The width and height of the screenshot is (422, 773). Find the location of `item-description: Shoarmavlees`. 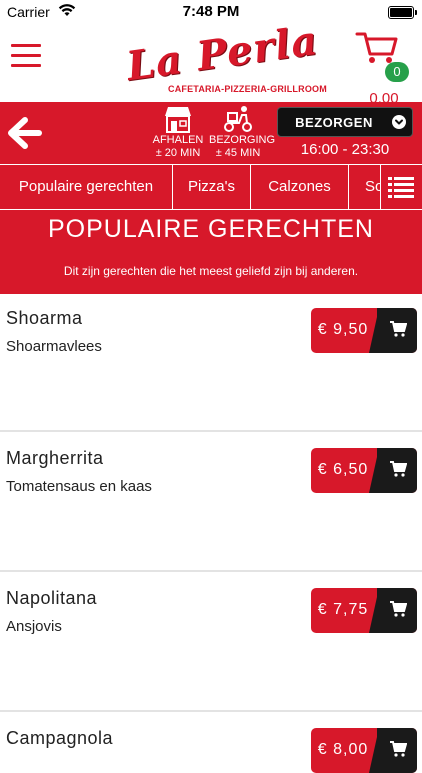

item-description: Shoarmavlees is located at coordinates (54, 346).